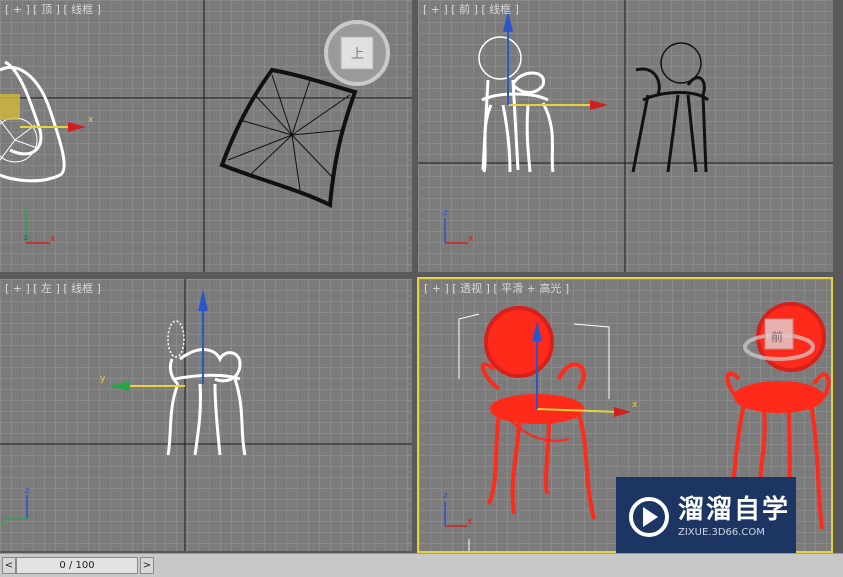 Image resolution: width=843 pixels, height=577 pixels. What do you see at coordinates (635, 405) in the screenshot?
I see `axis-x-label-persp: x` at bounding box center [635, 405].